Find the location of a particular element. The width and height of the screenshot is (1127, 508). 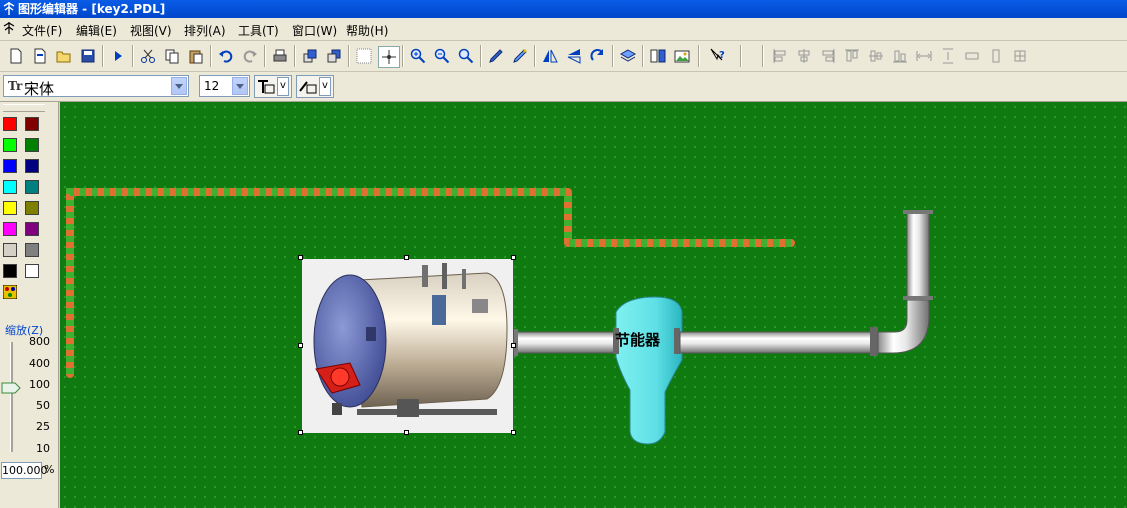

pipe-economizer-to-elbow is located at coordinates (778, 341).